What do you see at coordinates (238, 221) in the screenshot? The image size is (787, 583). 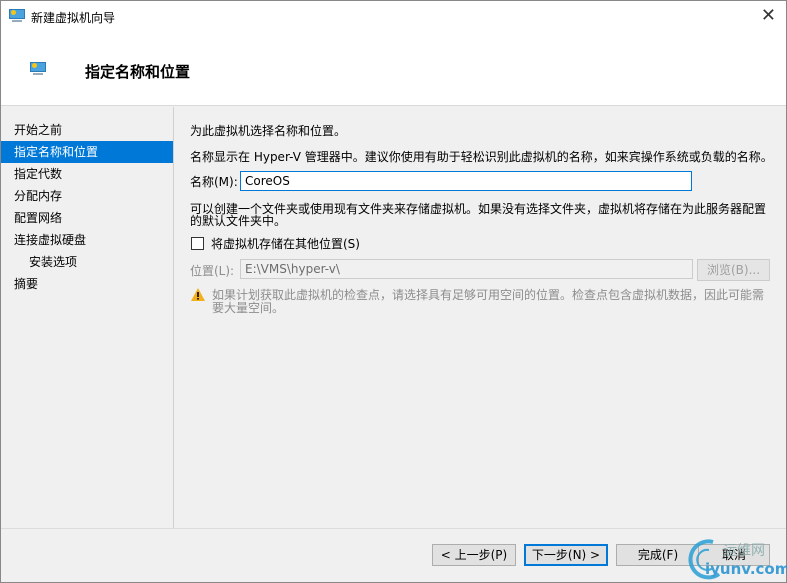 I see `folder-description-line2: 的默认文件夹中。` at bounding box center [238, 221].